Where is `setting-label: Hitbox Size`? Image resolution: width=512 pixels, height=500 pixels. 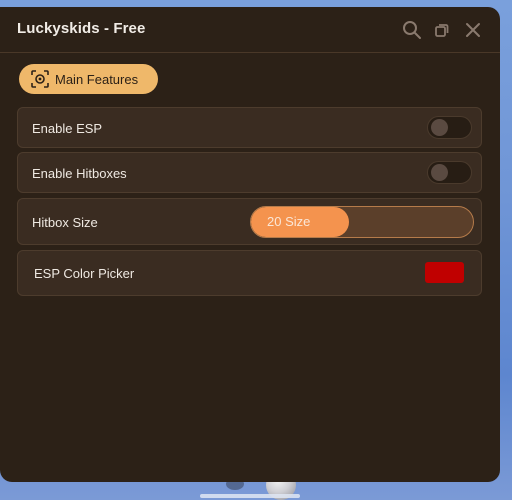 setting-label: Hitbox Size is located at coordinates (65, 222).